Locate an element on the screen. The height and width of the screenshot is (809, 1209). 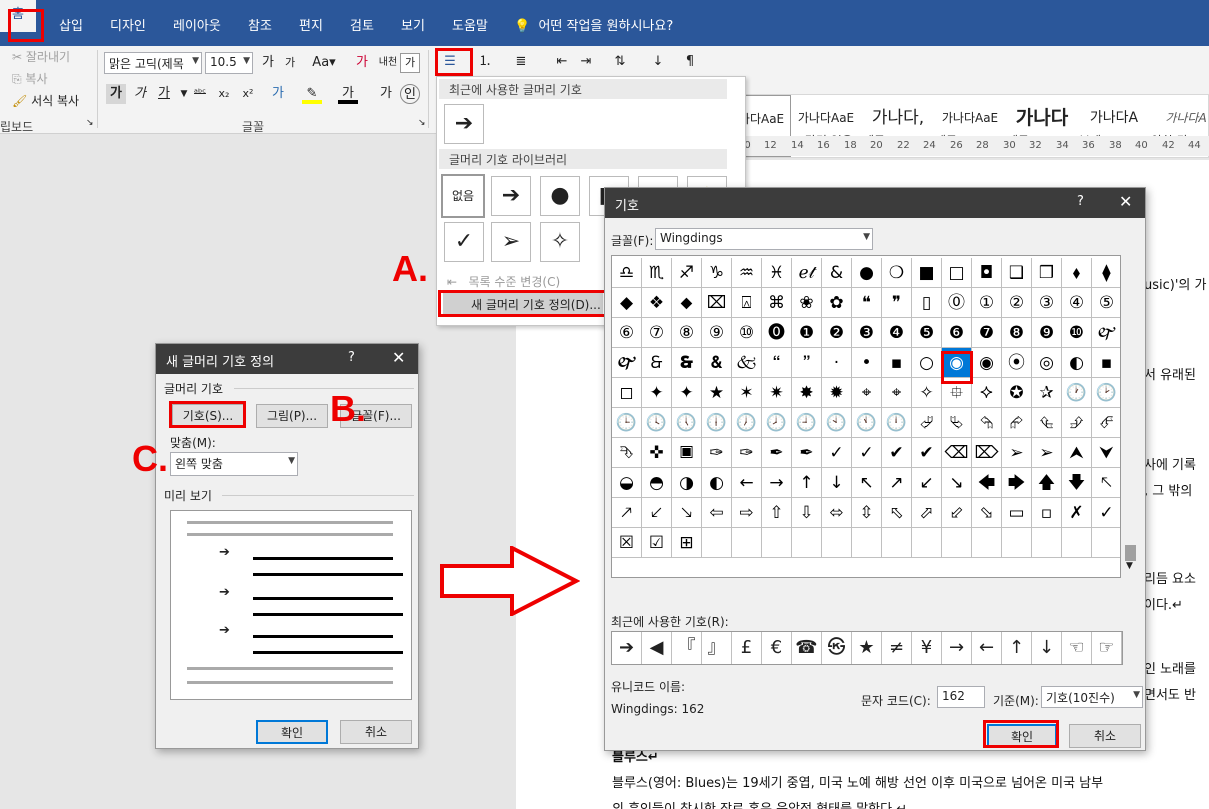
symbol-cell: ✹ is located at coordinates (837, 393).